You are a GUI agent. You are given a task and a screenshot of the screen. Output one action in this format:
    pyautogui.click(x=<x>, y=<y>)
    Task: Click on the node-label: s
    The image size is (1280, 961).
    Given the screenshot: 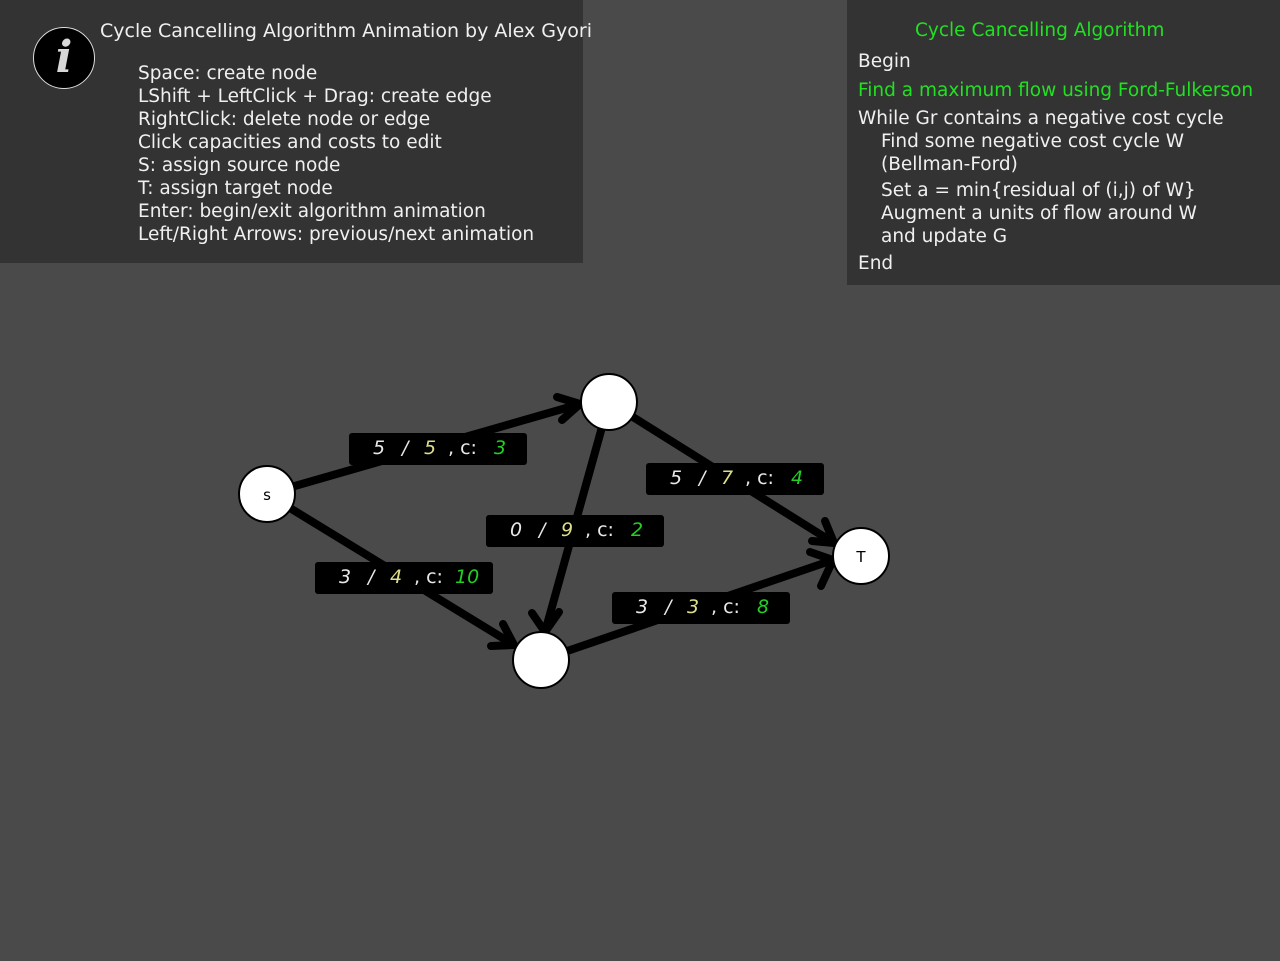 What is the action you would take?
    pyautogui.click(x=267, y=495)
    